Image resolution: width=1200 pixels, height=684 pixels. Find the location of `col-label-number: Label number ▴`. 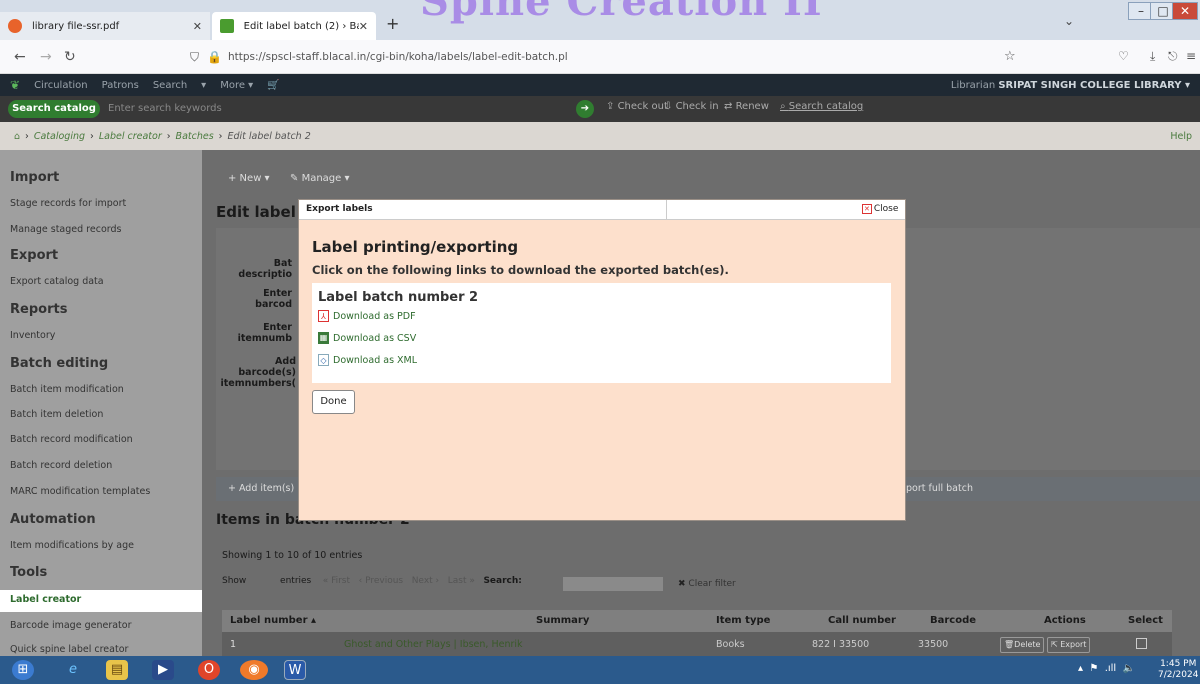

col-label-number: Label number ▴ is located at coordinates (273, 620).